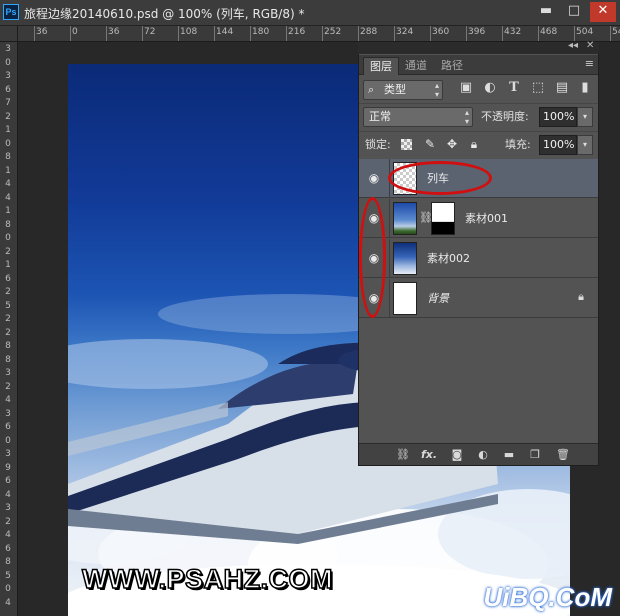 The image size is (620, 616). Describe the element at coordinates (518, 144) in the screenshot. I see `fill-label: 填充:` at that location.